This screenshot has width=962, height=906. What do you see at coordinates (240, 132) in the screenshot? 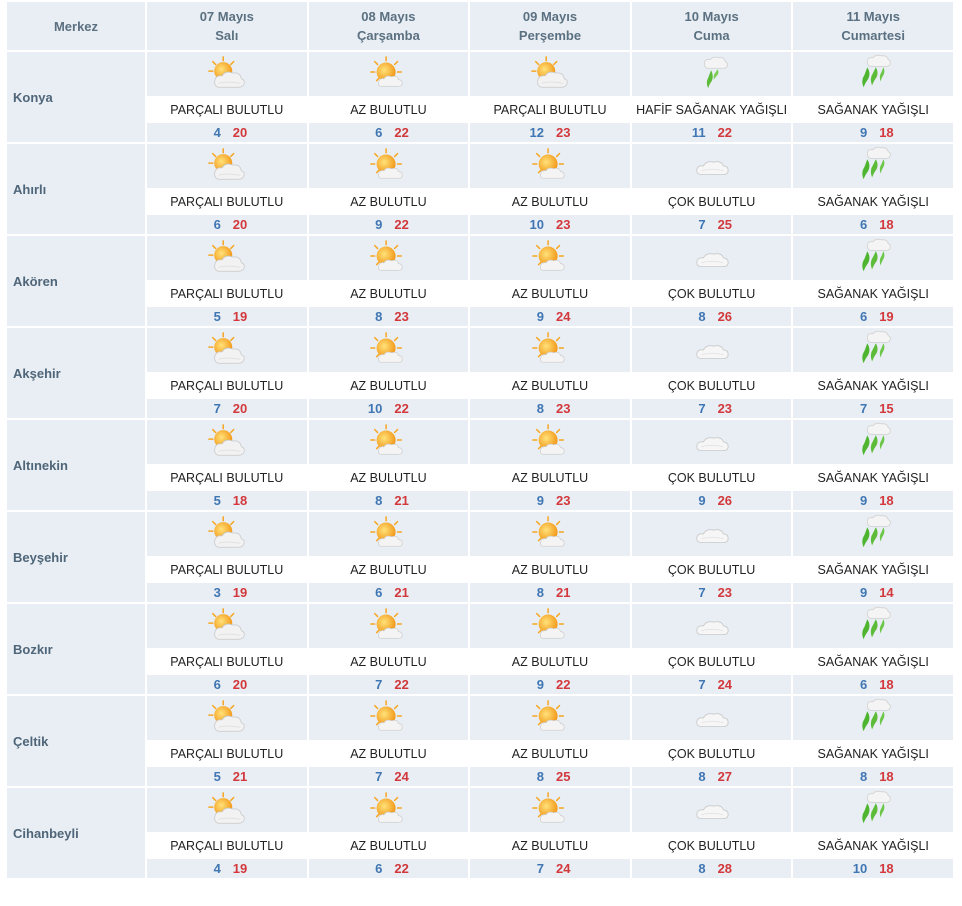
I see `max-temperature: 20` at bounding box center [240, 132].